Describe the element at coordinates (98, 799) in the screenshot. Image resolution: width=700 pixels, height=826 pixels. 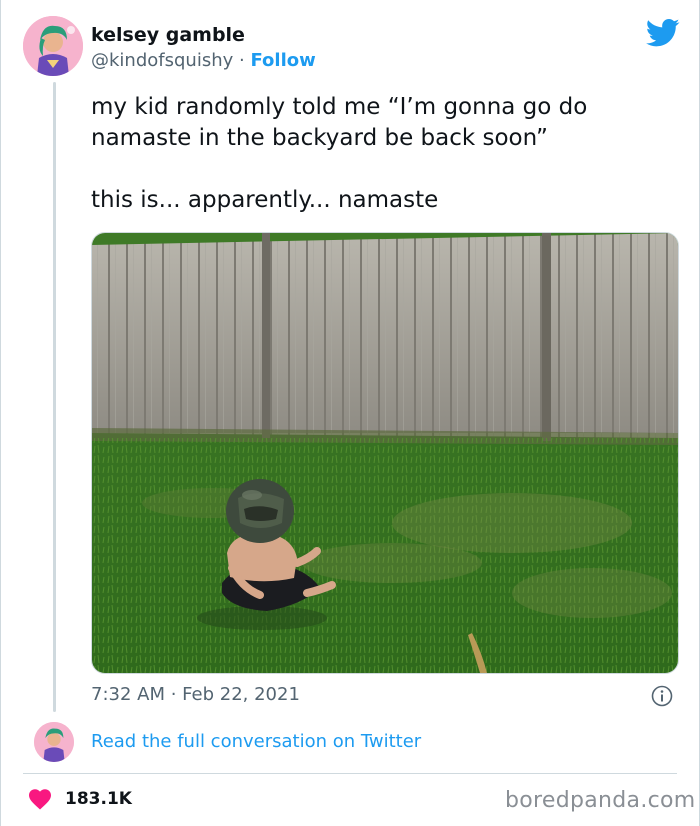
I see `like-count: 183.1K` at that location.